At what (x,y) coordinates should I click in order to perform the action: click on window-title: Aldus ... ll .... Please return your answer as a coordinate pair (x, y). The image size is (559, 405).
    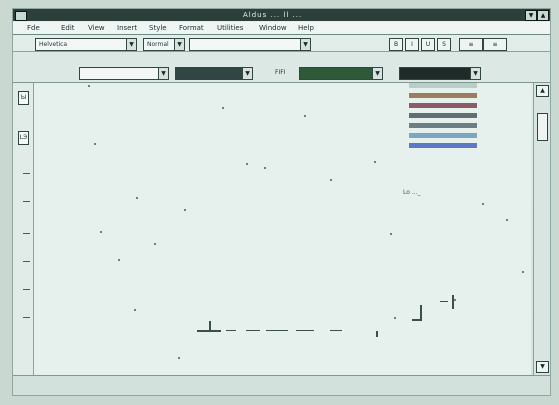
    Looking at the image, I should click on (273, 15).